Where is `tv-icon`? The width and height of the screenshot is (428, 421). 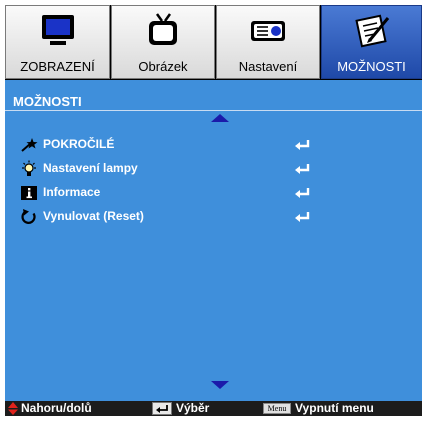
tv-icon is located at coordinates (163, 29).